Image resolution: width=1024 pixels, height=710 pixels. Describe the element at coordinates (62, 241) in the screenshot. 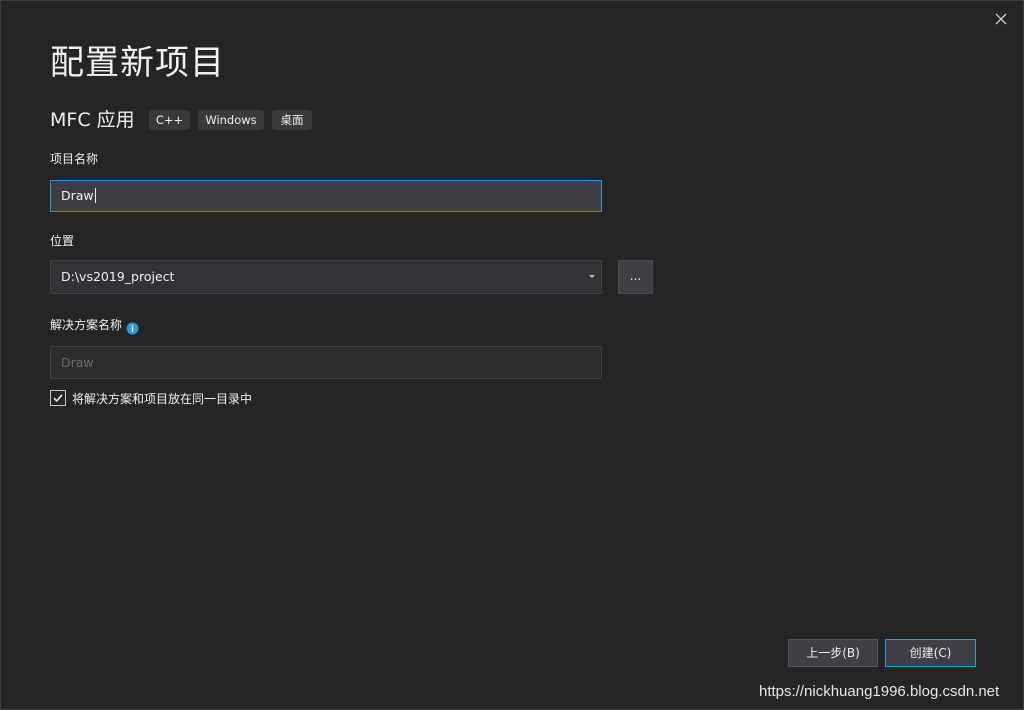

I see `location-label: 位置` at that location.